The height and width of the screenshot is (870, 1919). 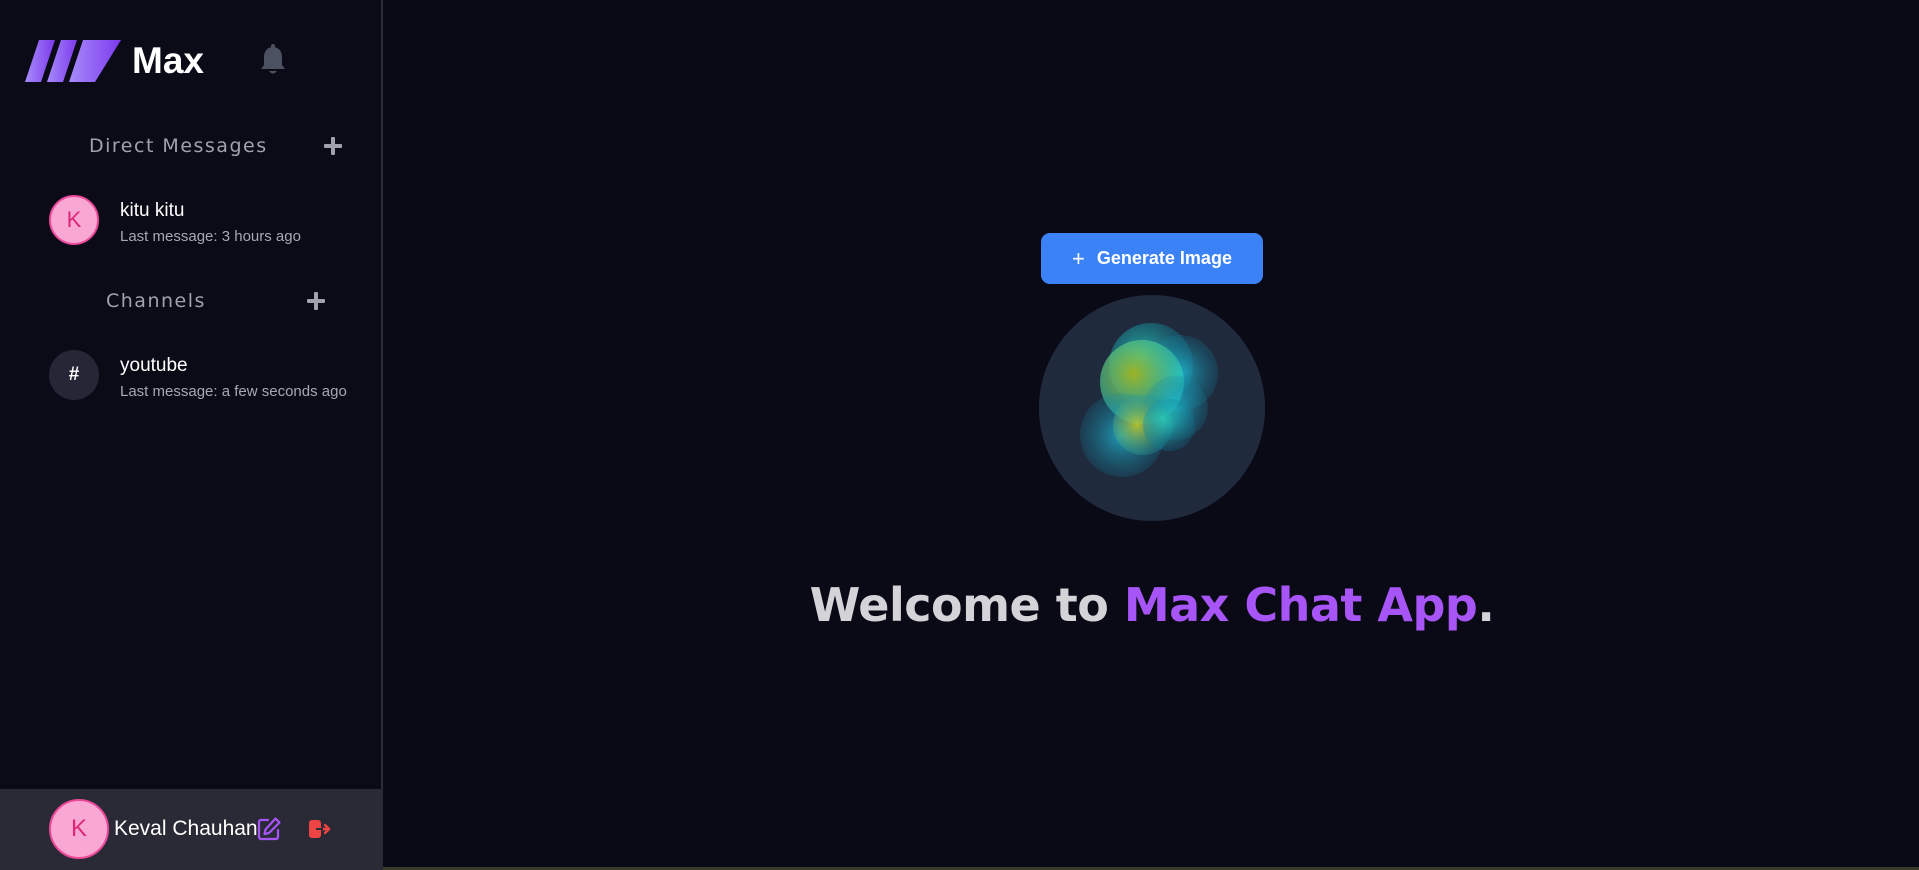 What do you see at coordinates (154, 365) in the screenshot?
I see `conversation-name: youtube` at bounding box center [154, 365].